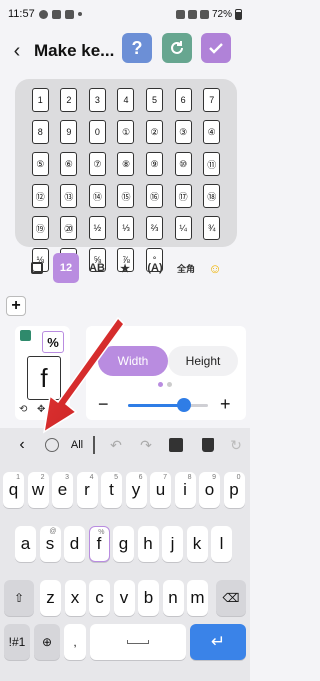 This screenshot has width=320, height=681. Describe the element at coordinates (212, 132) in the screenshot. I see `symbol-key: ④` at that location.